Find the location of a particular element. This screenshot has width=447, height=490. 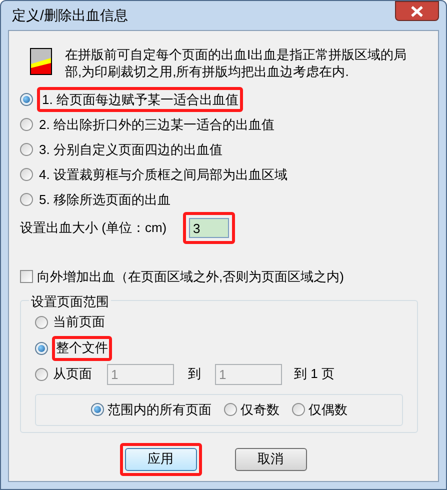

cancel-button: 取消 is located at coordinates (270, 459).